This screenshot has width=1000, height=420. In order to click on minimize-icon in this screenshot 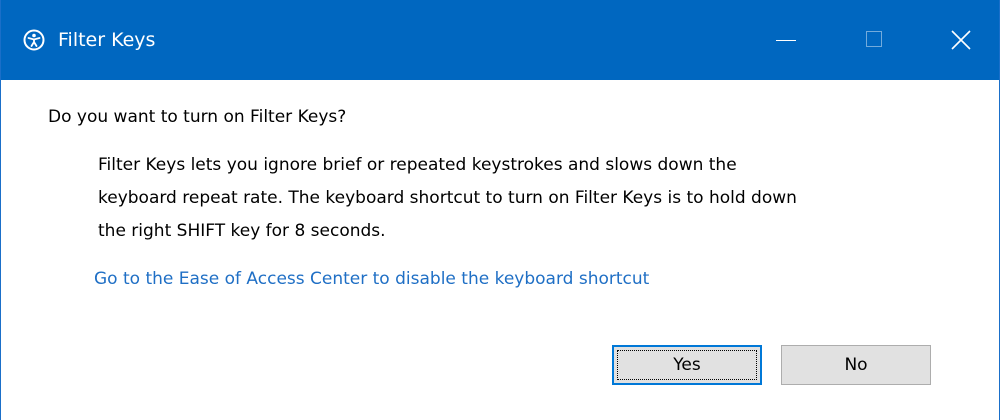, I will do `click(786, 40)`.